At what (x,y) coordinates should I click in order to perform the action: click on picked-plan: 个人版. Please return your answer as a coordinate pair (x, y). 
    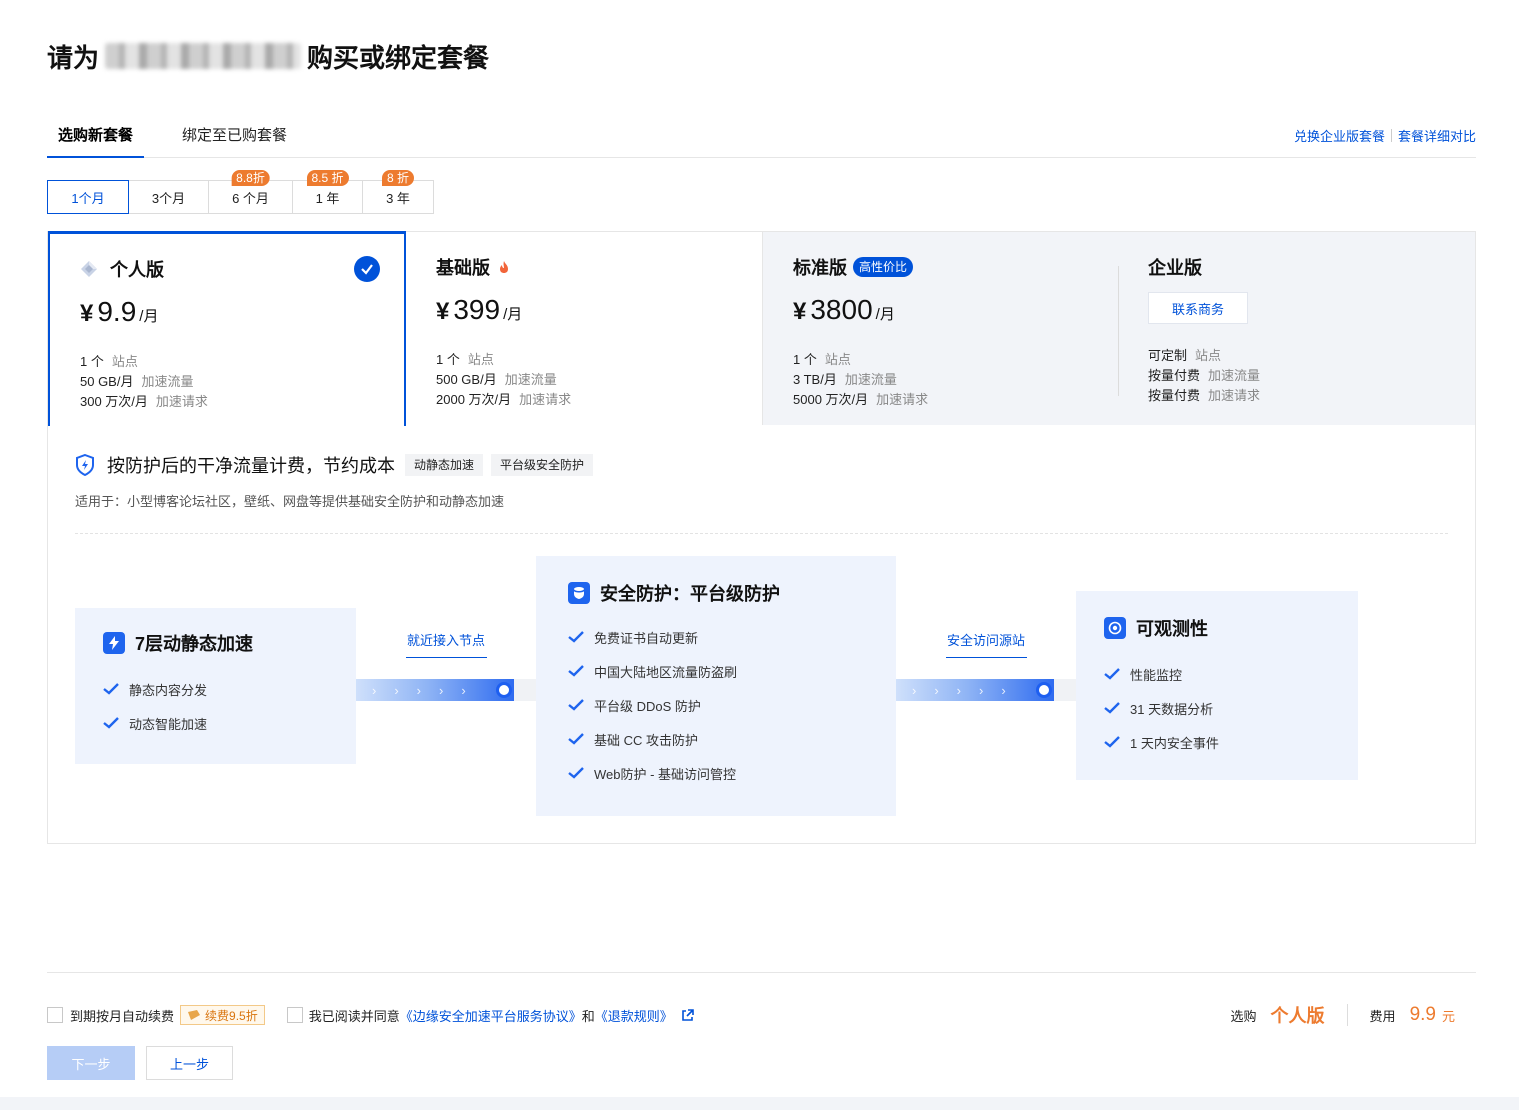
    Looking at the image, I should click on (1297, 1016).